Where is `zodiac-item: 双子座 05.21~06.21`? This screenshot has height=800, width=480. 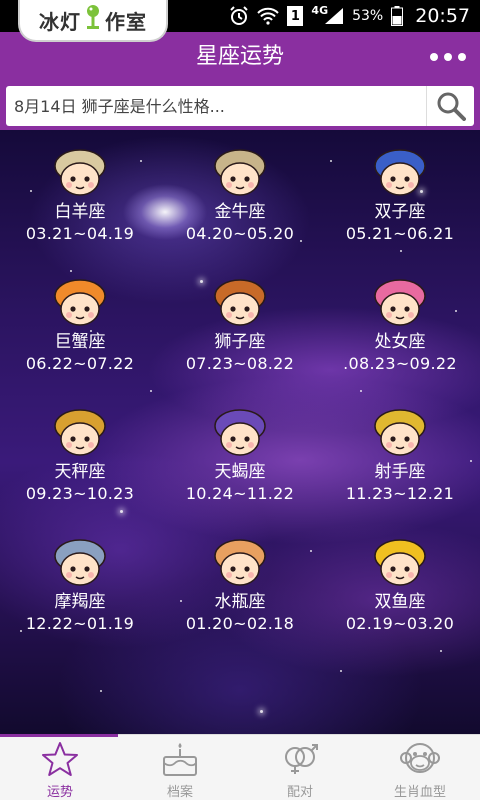 zodiac-item: 双子座 05.21~06.21 is located at coordinates (400, 195).